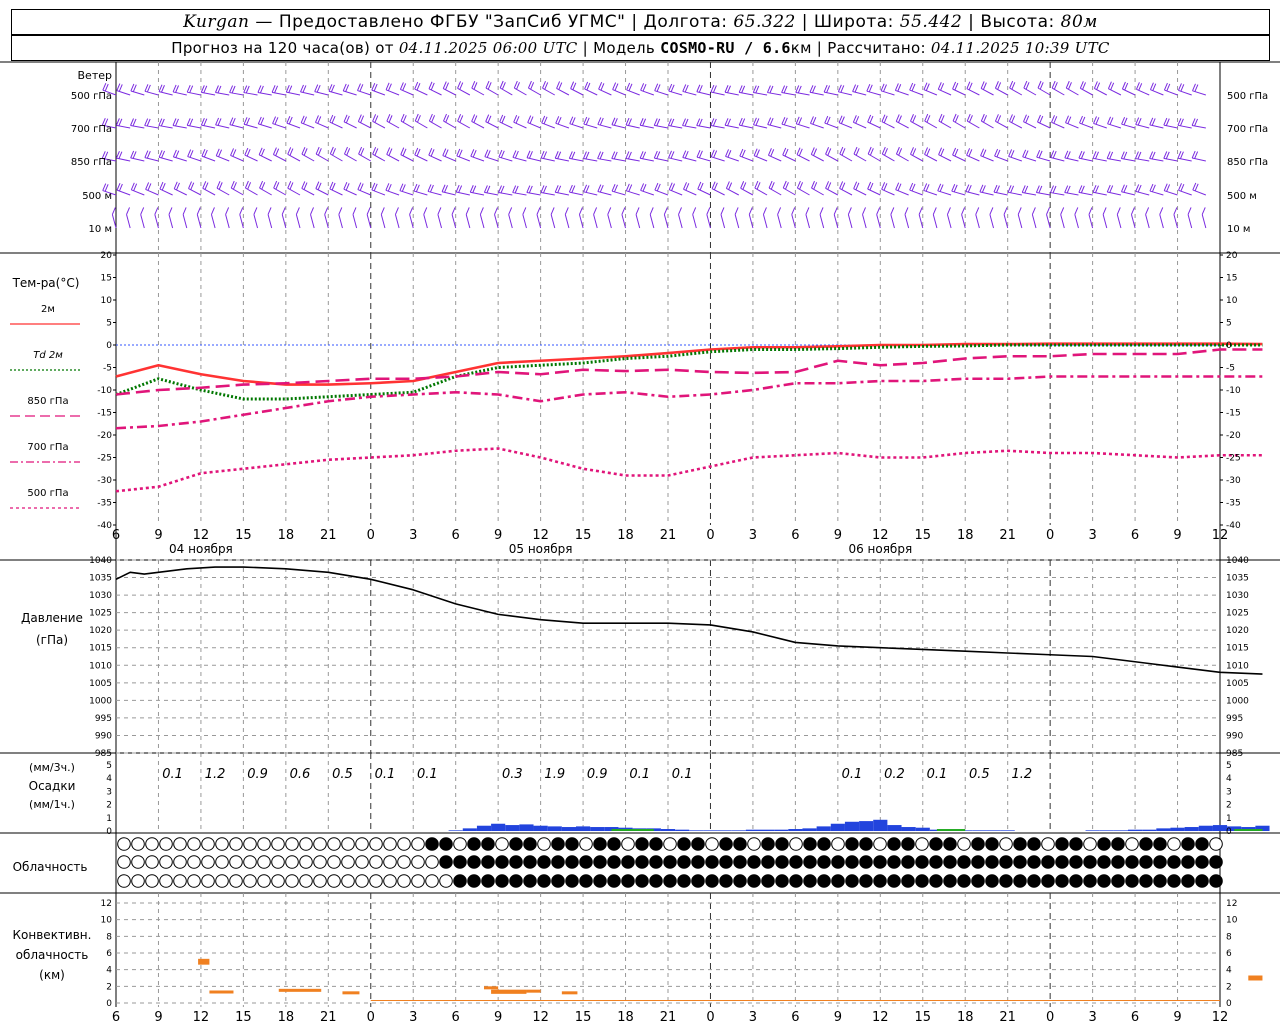  Describe the element at coordinates (104, 436) in the screenshot. I see `temp-y-tick: -20` at that location.